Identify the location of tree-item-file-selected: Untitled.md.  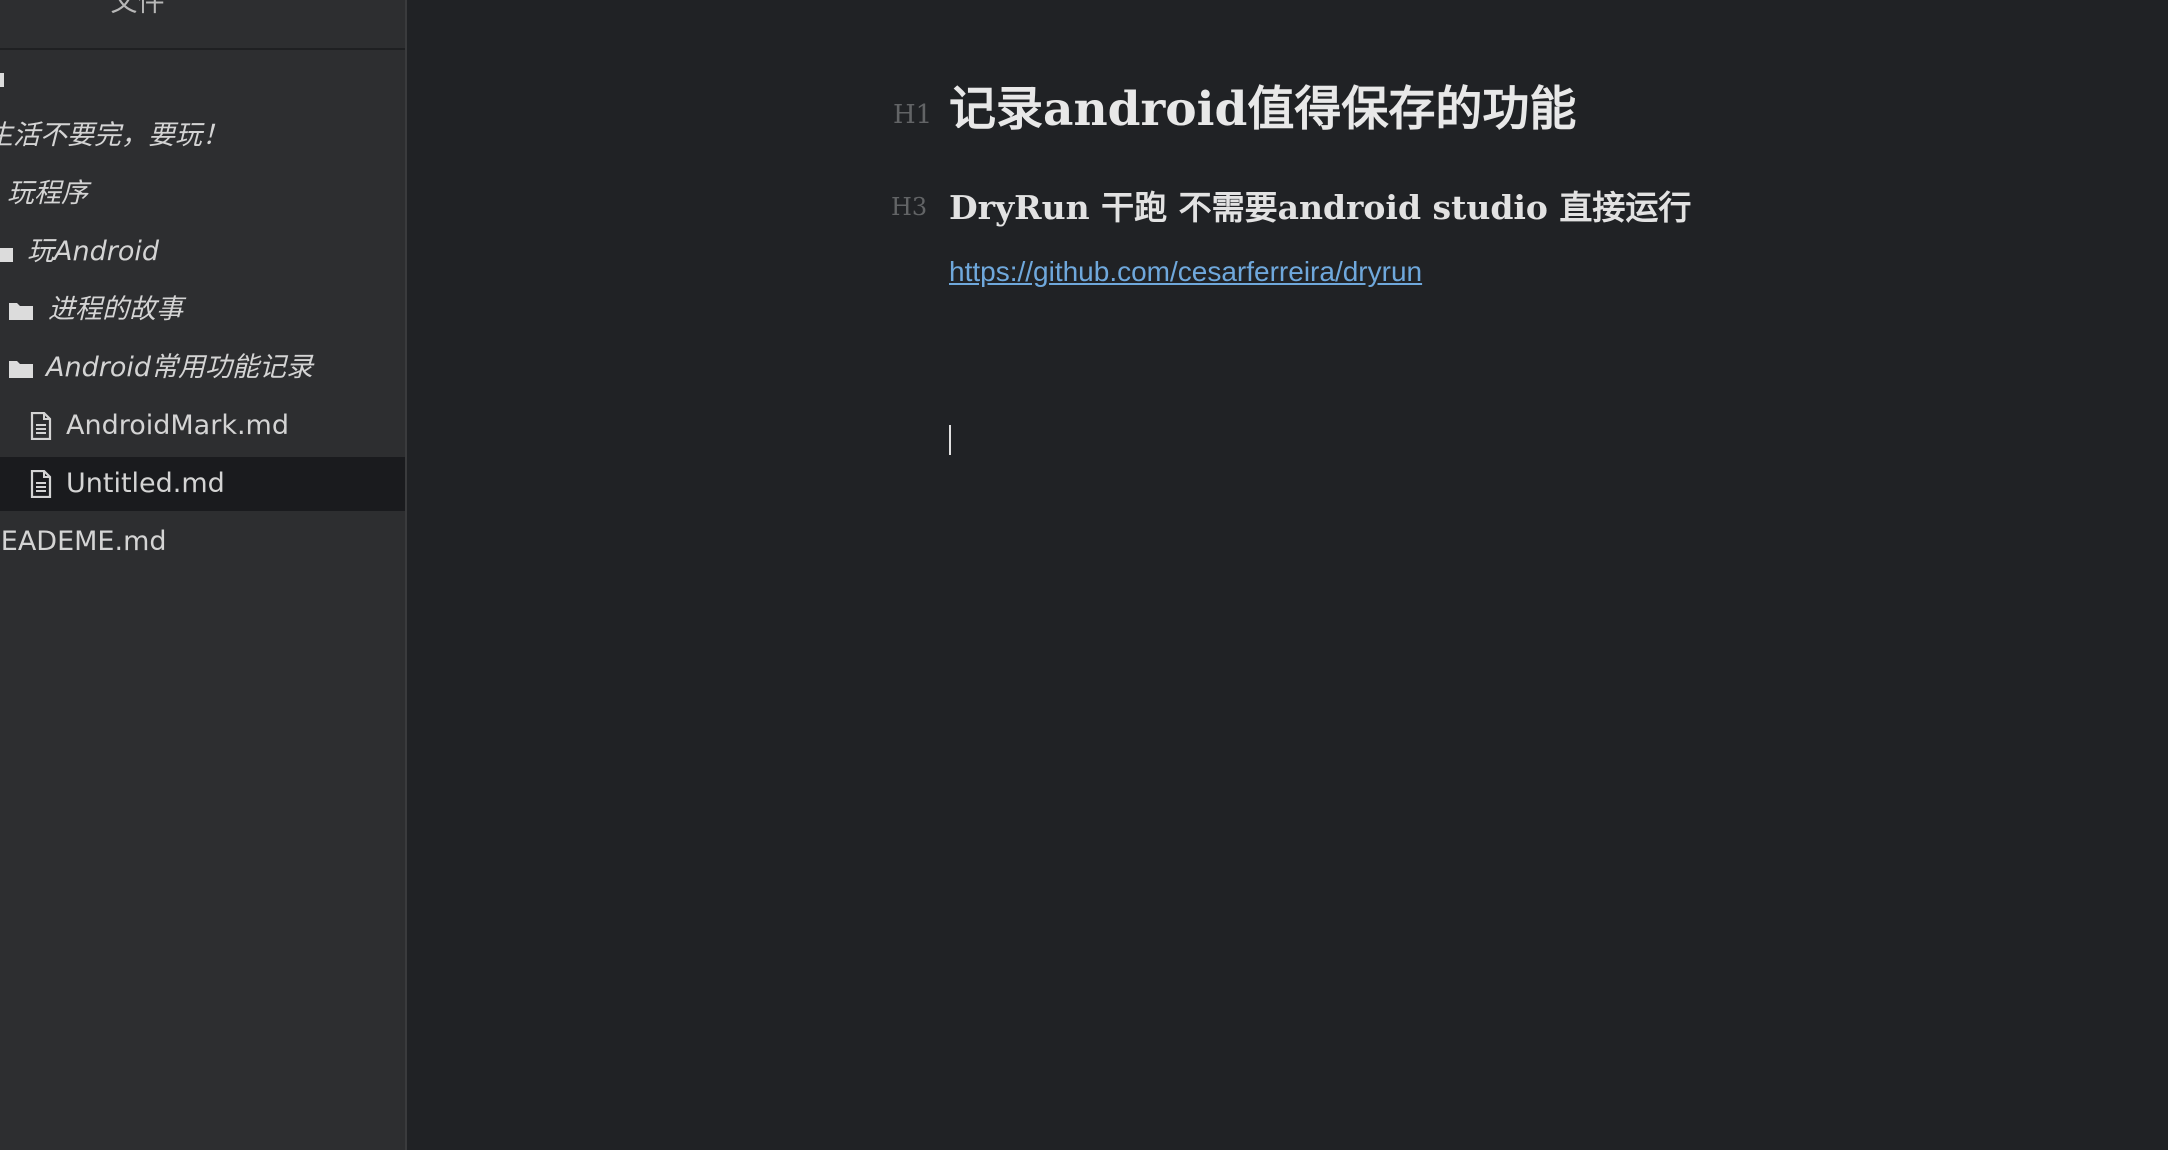
(202, 484).